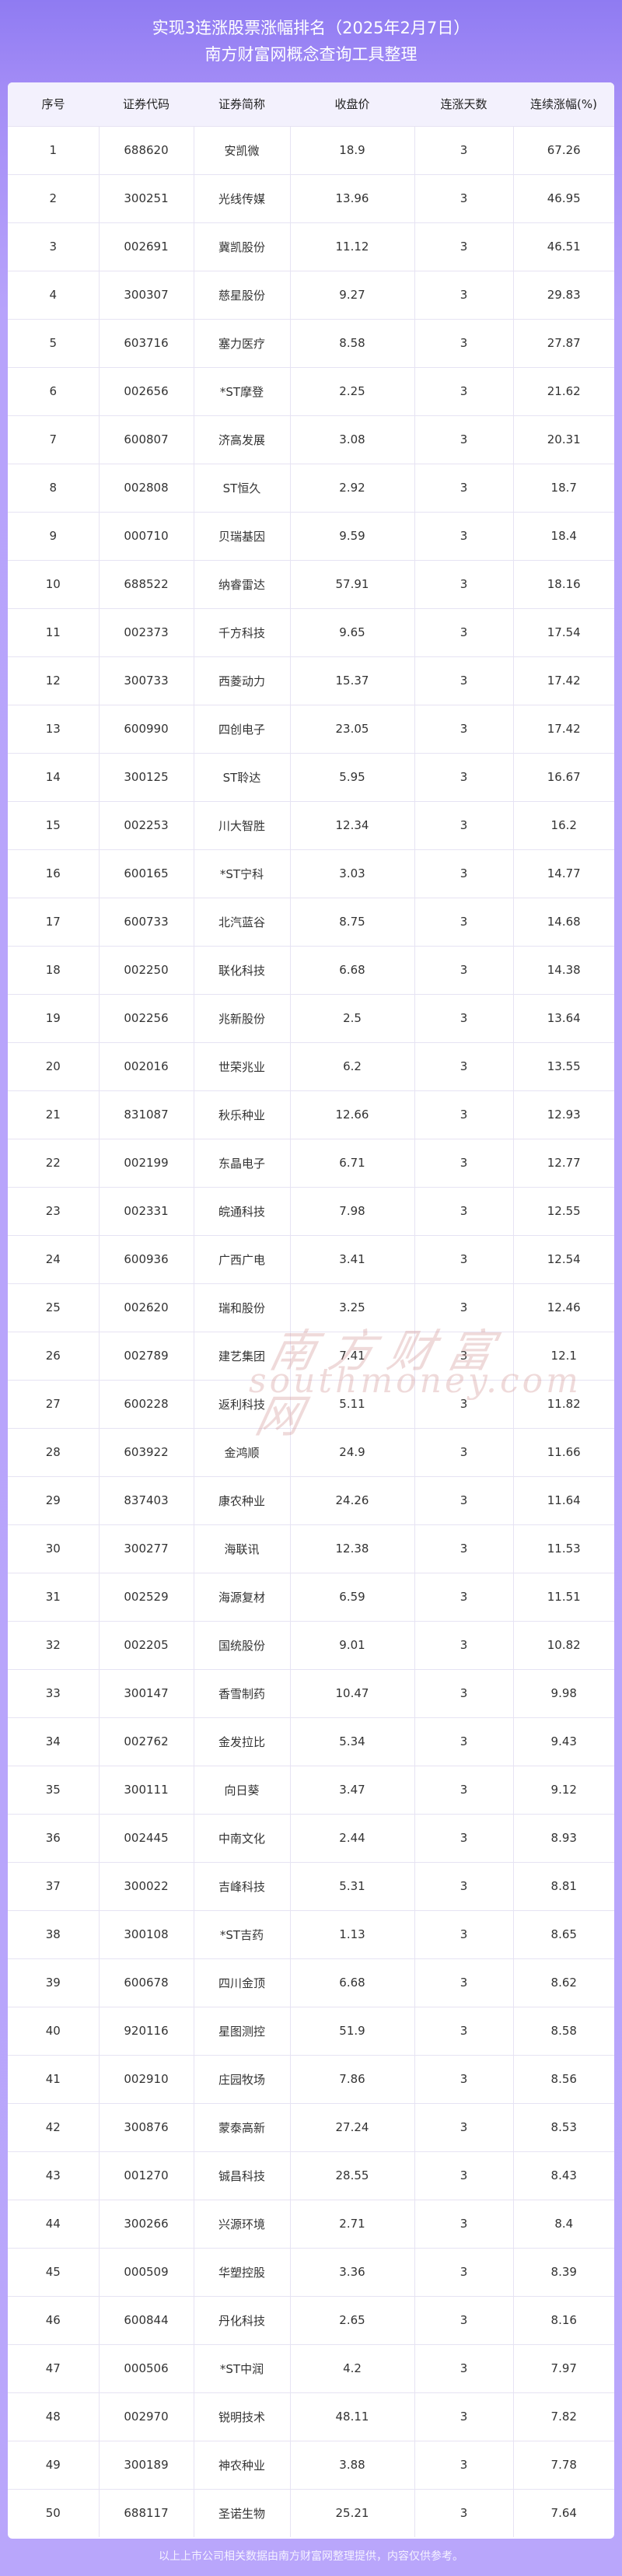 This screenshot has height=2576, width=622. What do you see at coordinates (351, 2367) in the screenshot?
I see `cell-close-price: 4.2` at bounding box center [351, 2367].